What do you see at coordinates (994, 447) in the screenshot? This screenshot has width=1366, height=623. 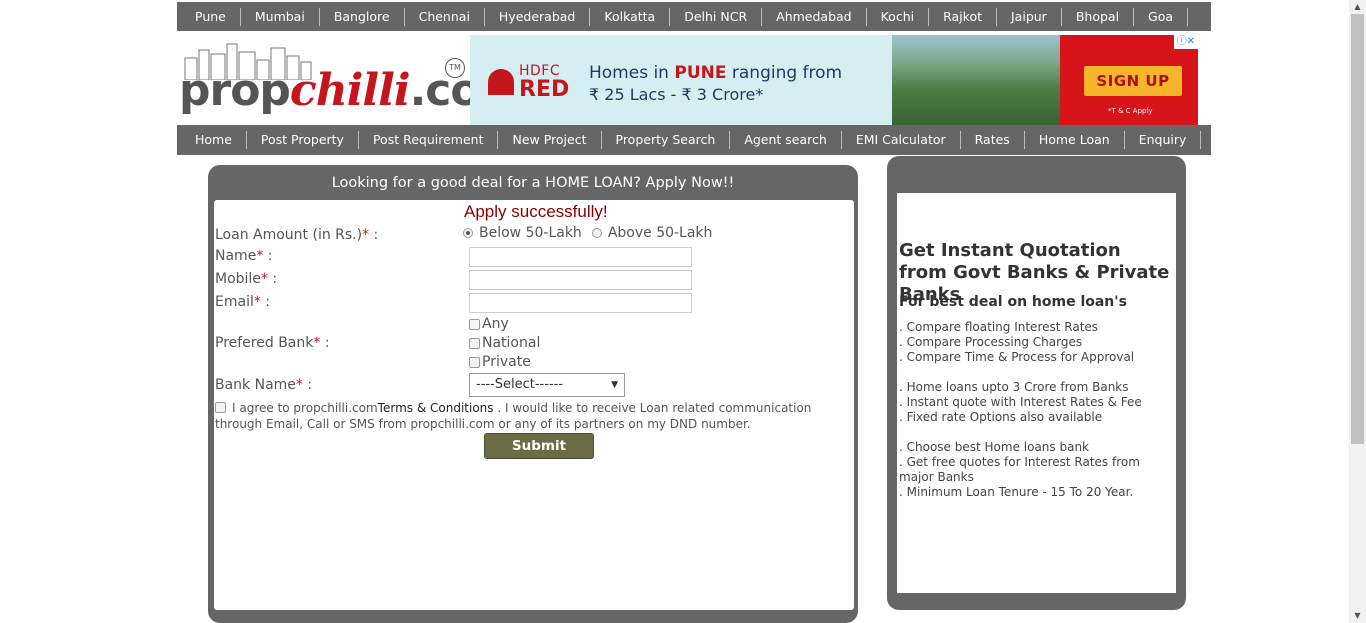 I see `list-item: . Choose best Home loans bank` at bounding box center [994, 447].